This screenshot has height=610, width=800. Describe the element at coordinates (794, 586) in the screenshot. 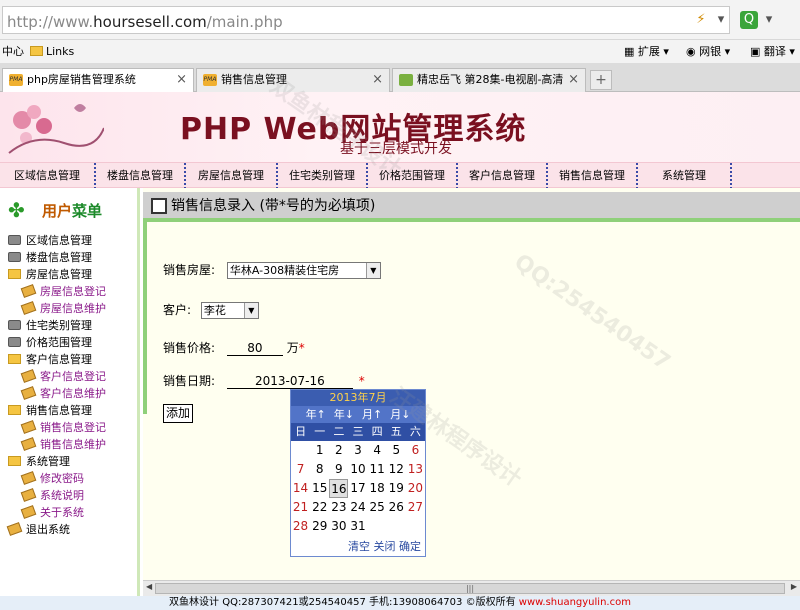

I see `scroll-right-icon: ▶` at that location.